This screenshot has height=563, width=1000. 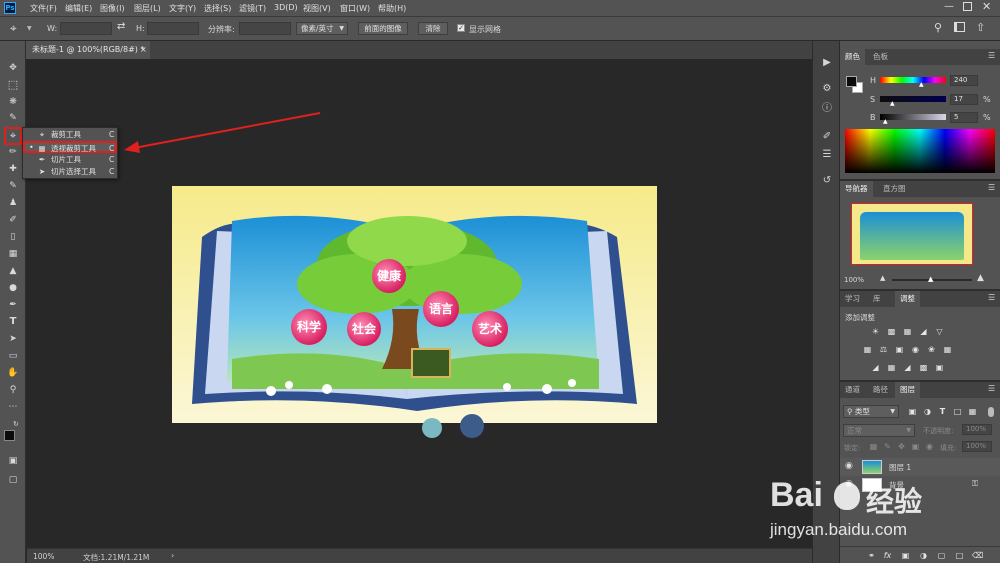 What do you see at coordinates (13, 480) in the screenshot?
I see `screen-mode-icon: ▢` at bounding box center [13, 480].